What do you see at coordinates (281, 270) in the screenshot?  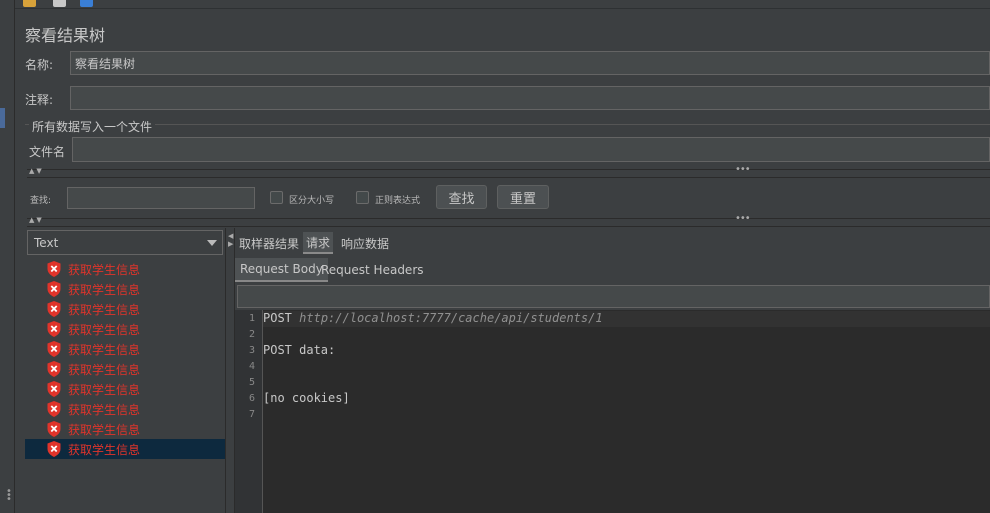 I see `subtab-request-body: Request Body` at bounding box center [281, 270].